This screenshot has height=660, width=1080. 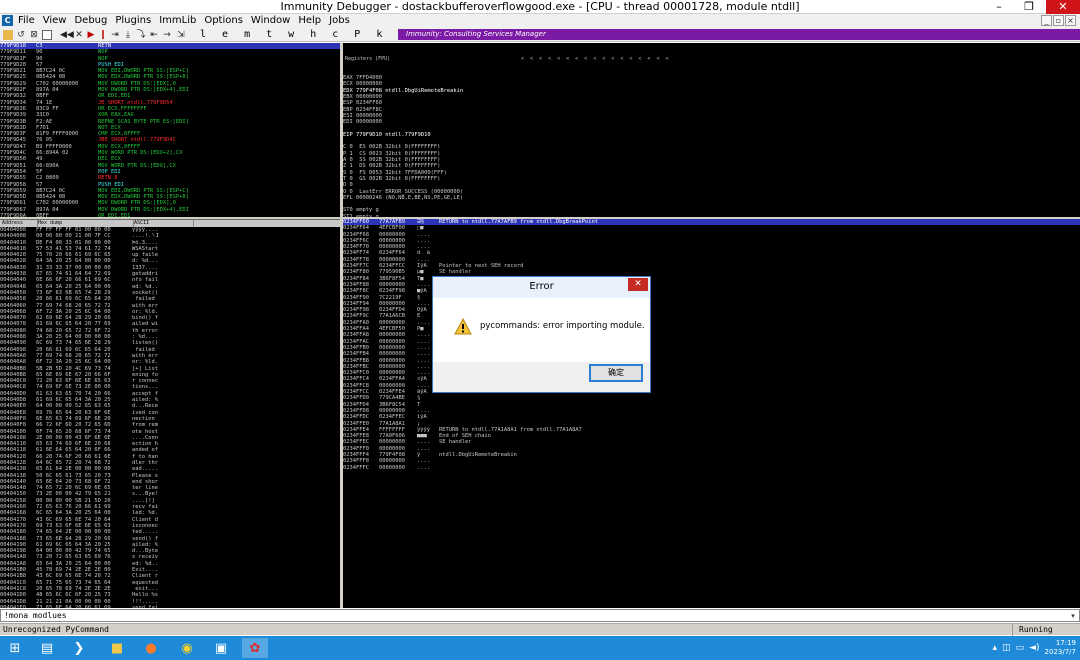 I want to click on dump-ascii: send fai, so click(x=145, y=606).